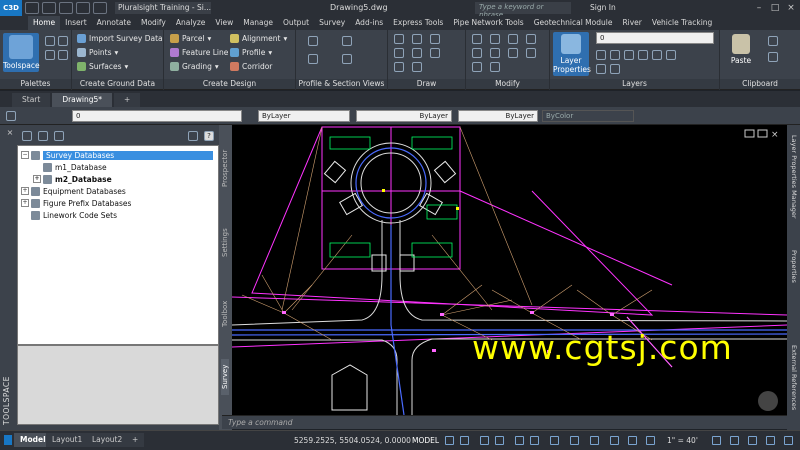  What do you see at coordinates (153, 23) in the screenshot?
I see `tab-modify: Modify` at bounding box center [153, 23].